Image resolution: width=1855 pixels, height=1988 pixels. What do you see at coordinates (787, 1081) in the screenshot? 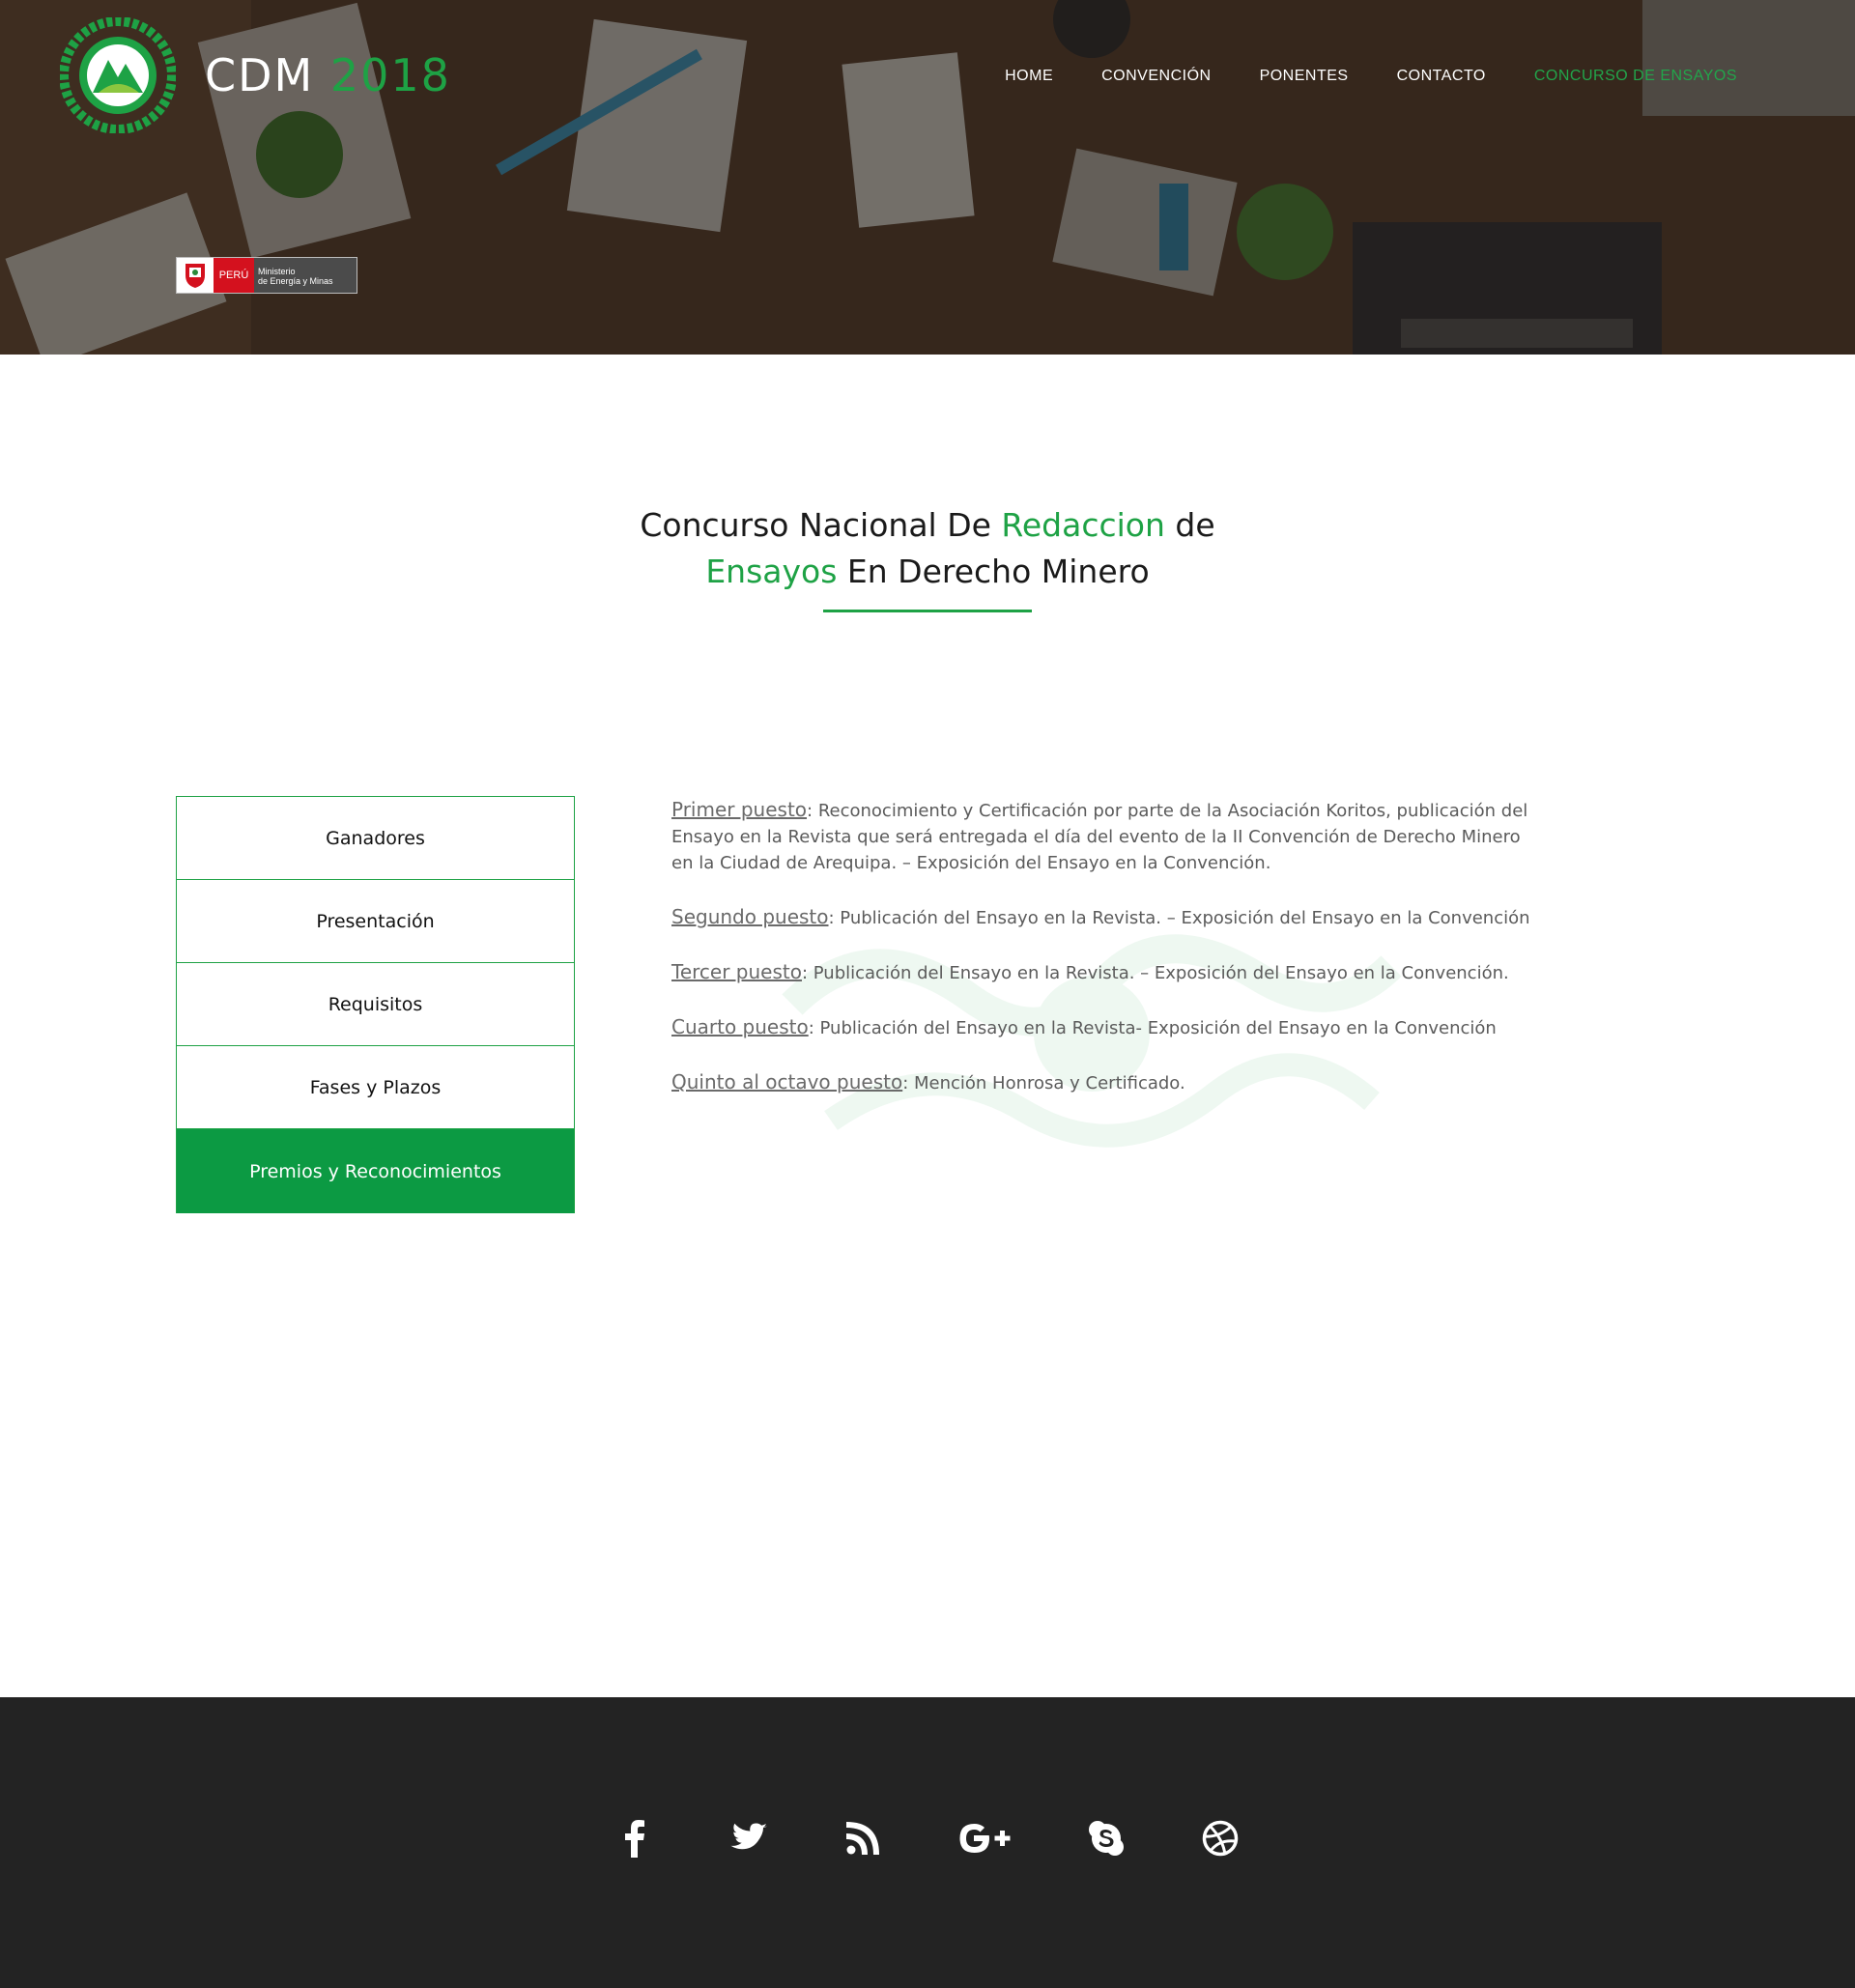
I see `prize-label: Quinto al octavo puesto` at bounding box center [787, 1081].